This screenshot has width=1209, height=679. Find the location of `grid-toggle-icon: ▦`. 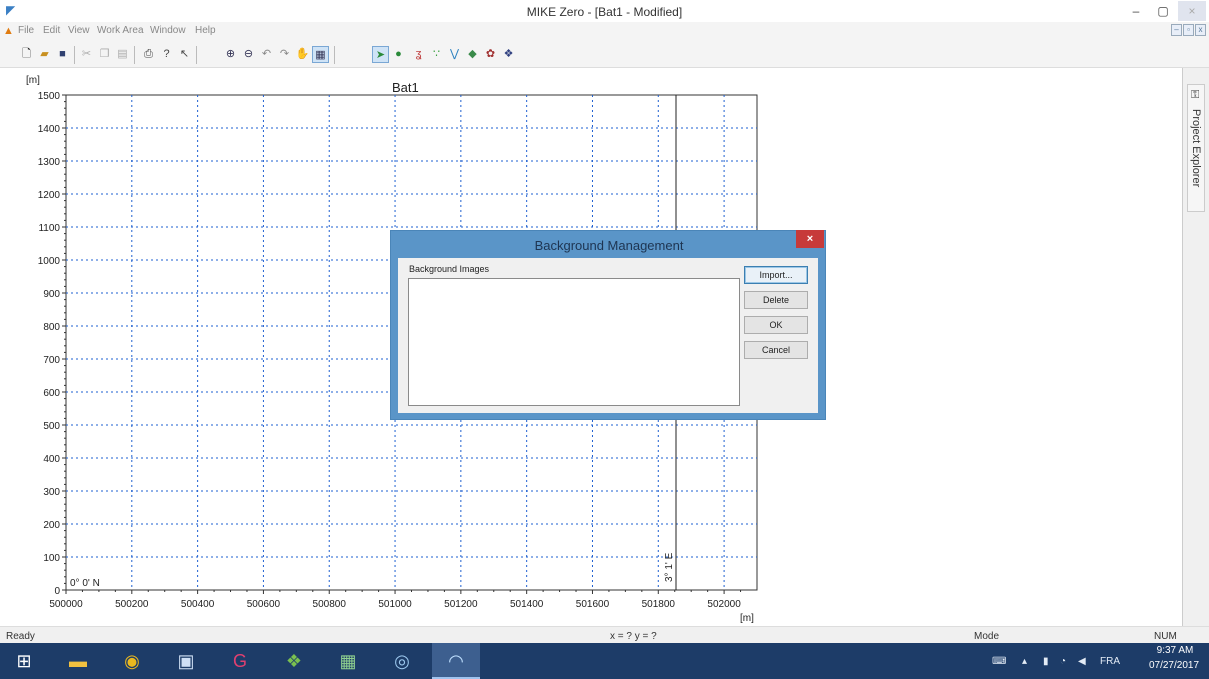

grid-toggle-icon: ▦ is located at coordinates (320, 54).